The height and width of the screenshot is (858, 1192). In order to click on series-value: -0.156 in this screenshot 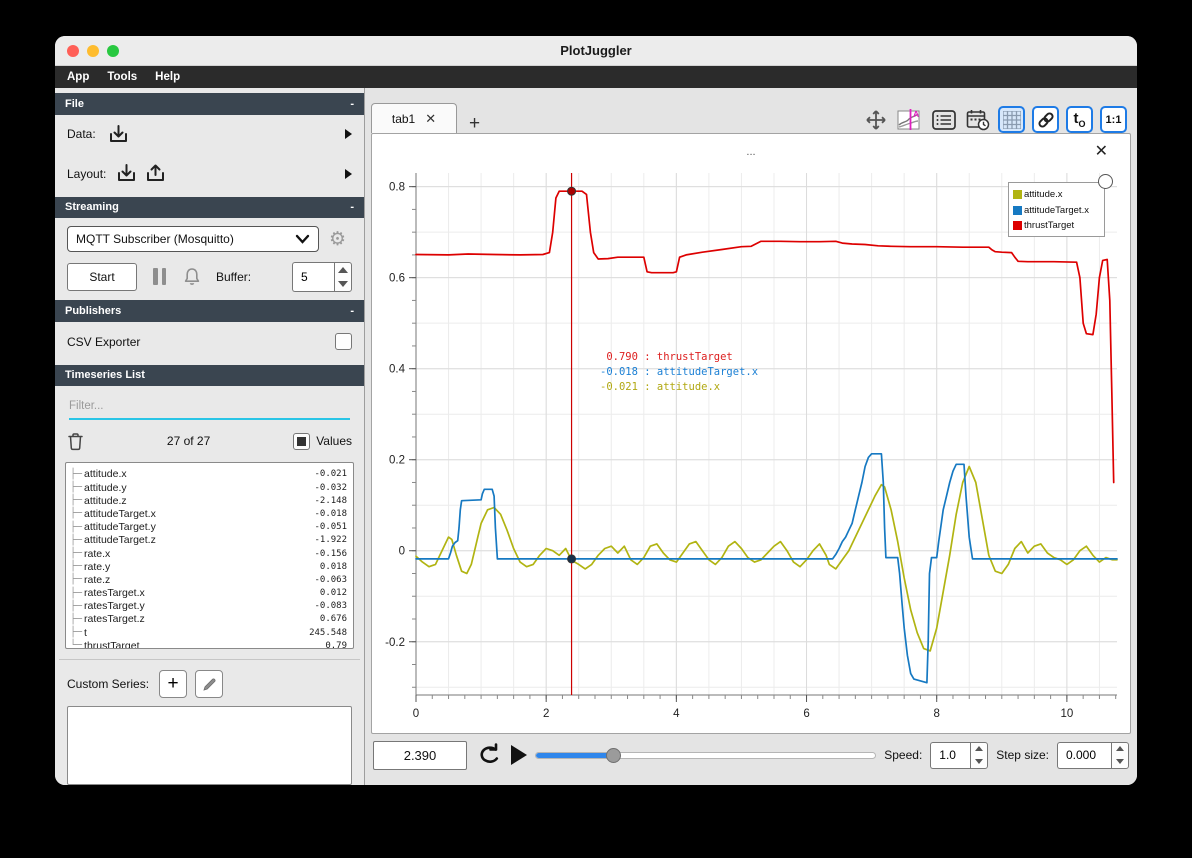, I will do `click(330, 553)`.